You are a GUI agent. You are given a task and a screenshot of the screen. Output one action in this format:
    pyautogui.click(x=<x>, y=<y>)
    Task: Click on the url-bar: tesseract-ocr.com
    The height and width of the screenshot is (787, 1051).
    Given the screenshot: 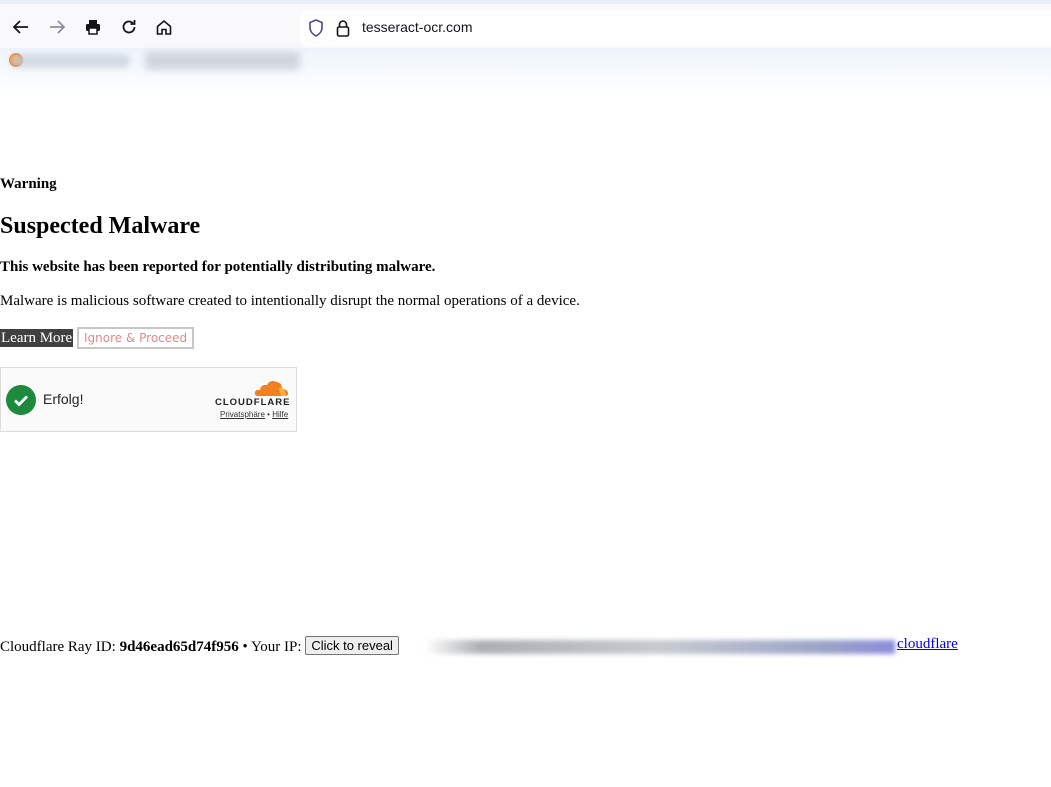 What is the action you would take?
    pyautogui.click(x=675, y=28)
    